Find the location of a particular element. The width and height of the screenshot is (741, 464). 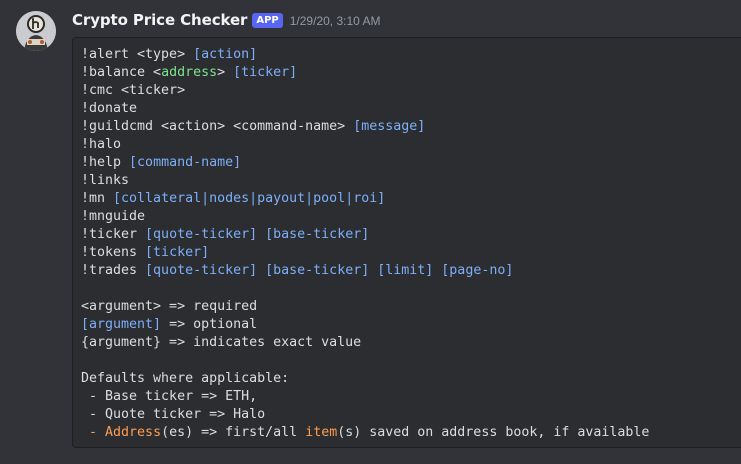

code-line: - Base ticker => ETH, is located at coordinates (365, 397).